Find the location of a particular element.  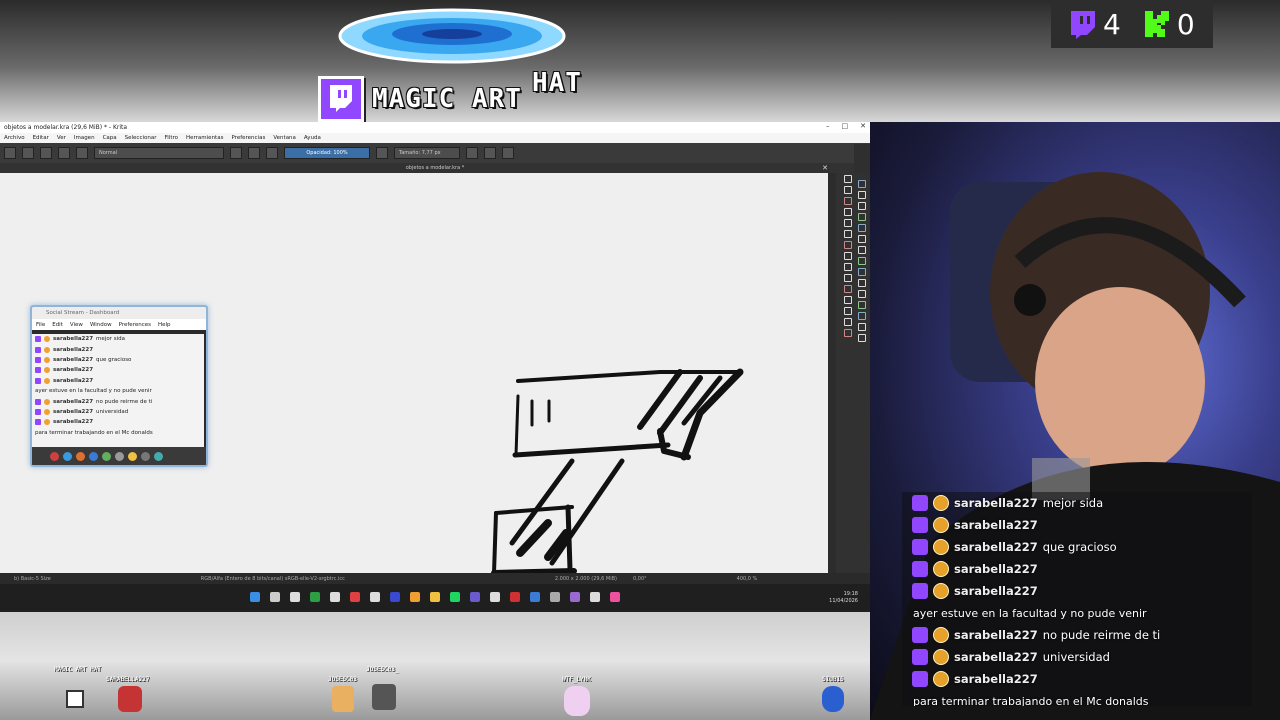

menu-imagen: Imagen is located at coordinates (84, 138).